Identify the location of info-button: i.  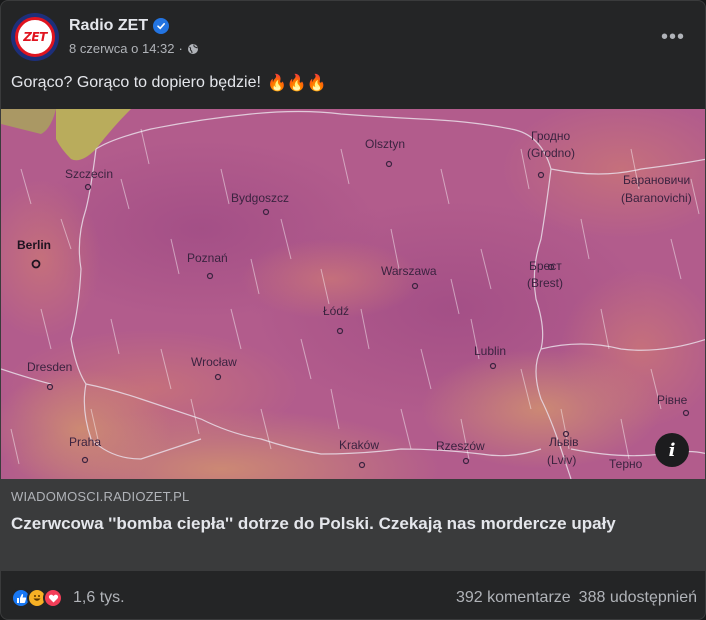
(672, 450).